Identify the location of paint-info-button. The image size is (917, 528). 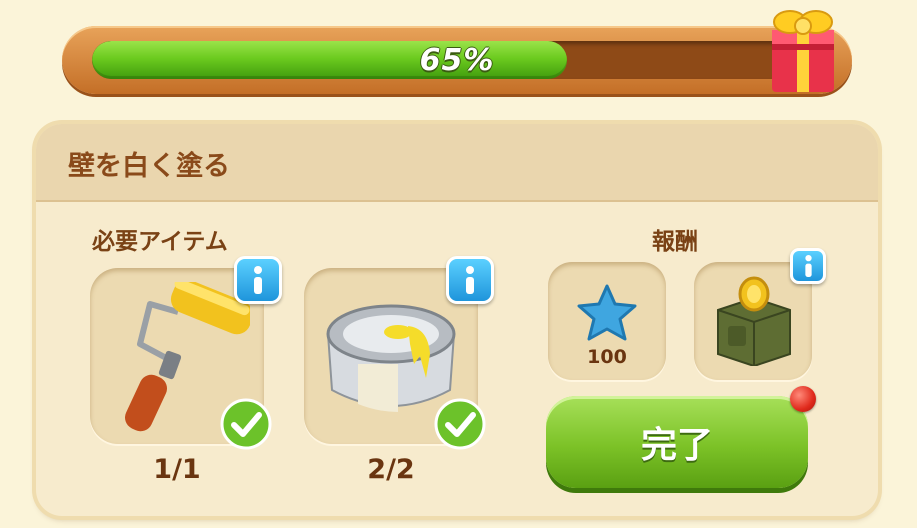
(470, 280).